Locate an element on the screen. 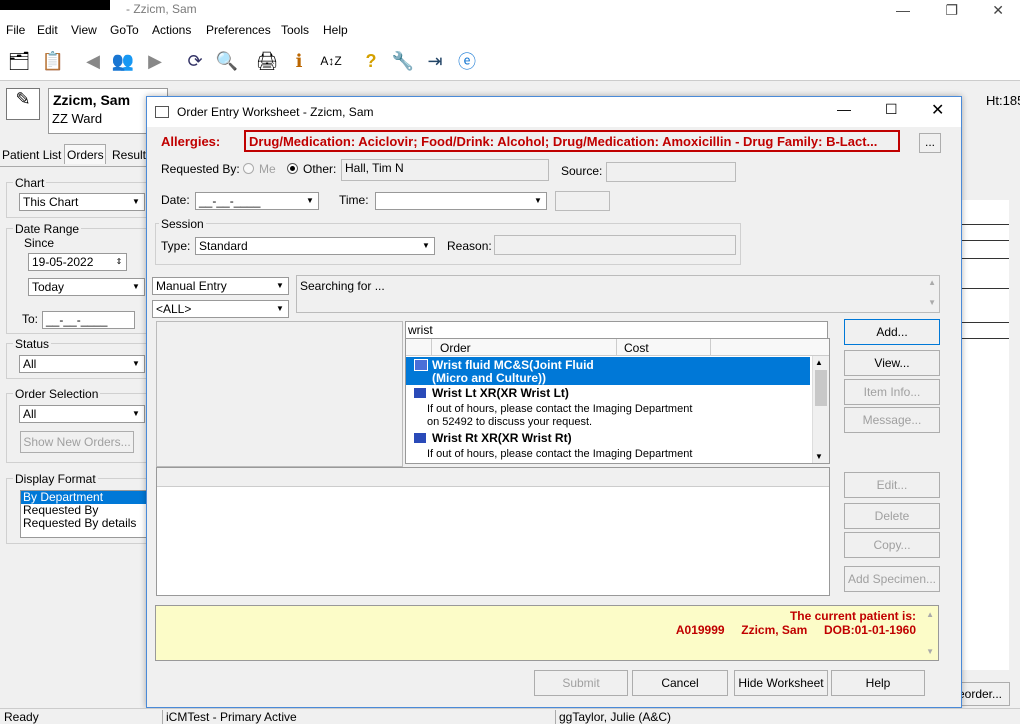 Image resolution: width=1020 pixels, height=724 pixels. patient-icon: 🗂 is located at coordinates (19, 61).